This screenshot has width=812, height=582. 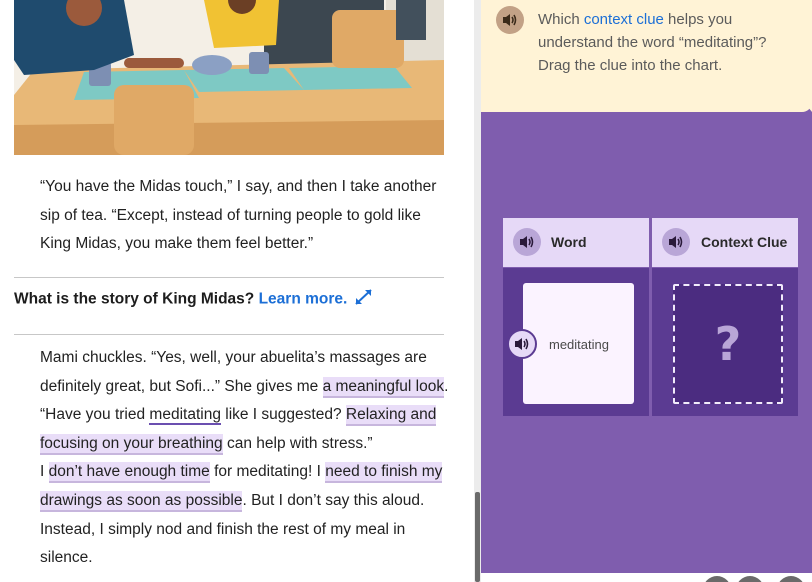 I want to click on column-label: Context Clue, so click(x=744, y=242).